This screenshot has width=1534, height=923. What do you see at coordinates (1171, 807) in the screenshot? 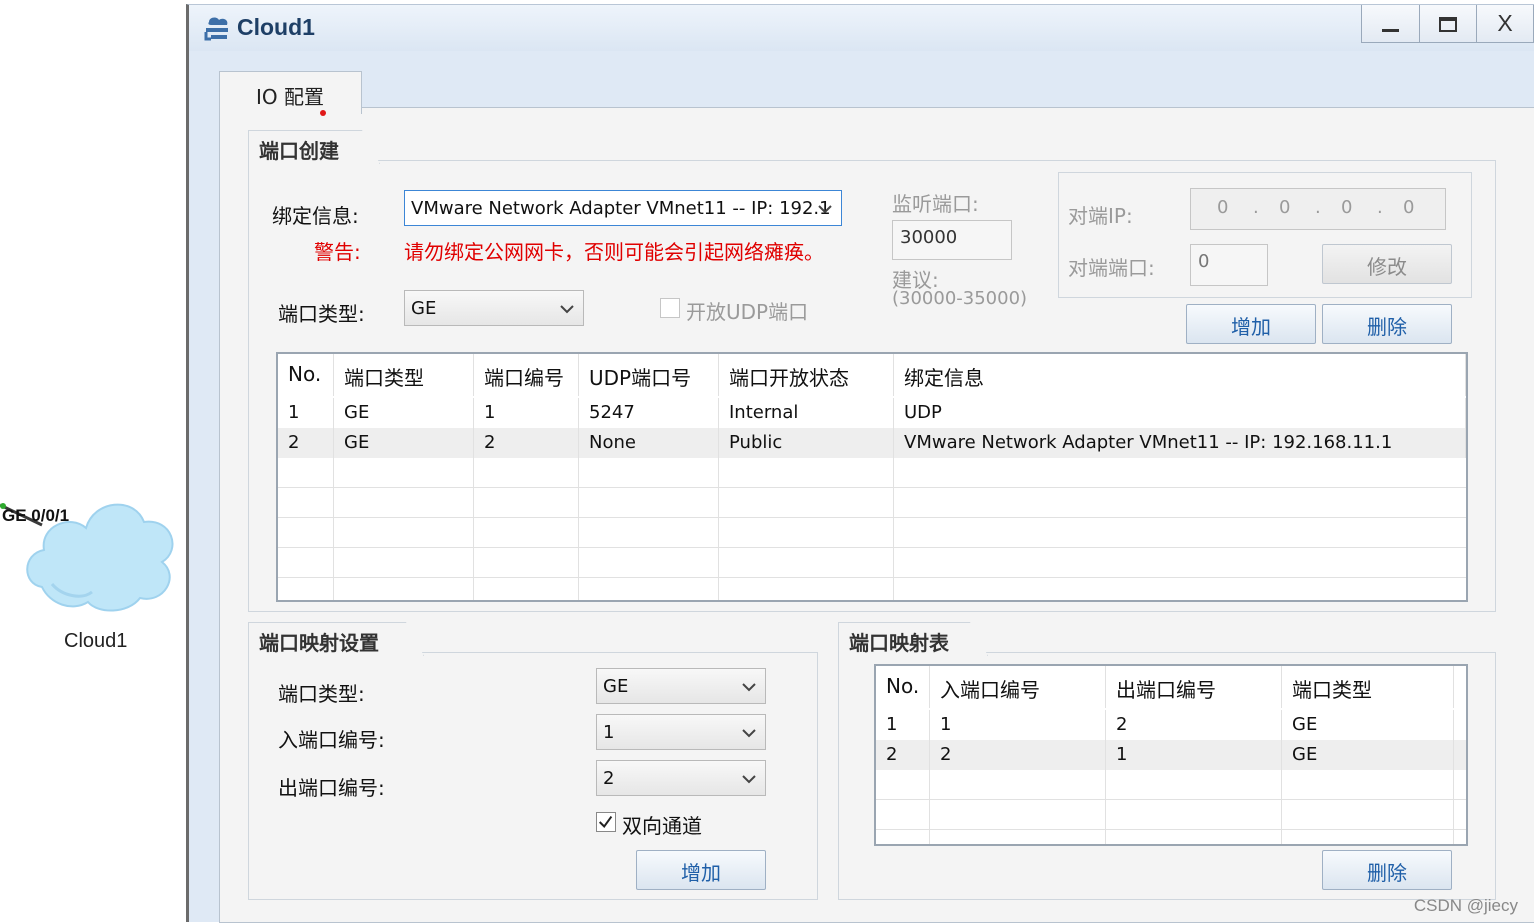
I see `empty-rows` at bounding box center [1171, 807].